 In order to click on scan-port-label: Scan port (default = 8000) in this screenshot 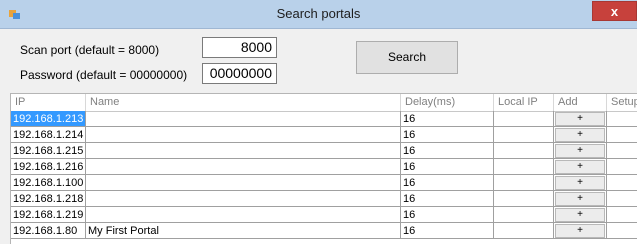, I will do `click(90, 50)`.